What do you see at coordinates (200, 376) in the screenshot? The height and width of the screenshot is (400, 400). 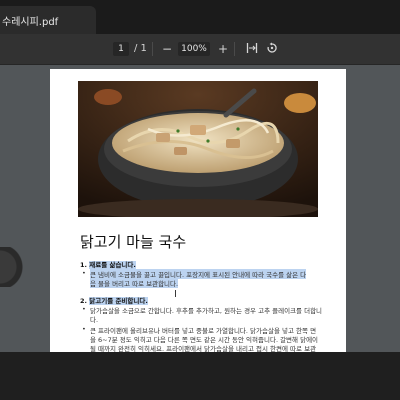 I see `bottom-bar` at bounding box center [200, 376].